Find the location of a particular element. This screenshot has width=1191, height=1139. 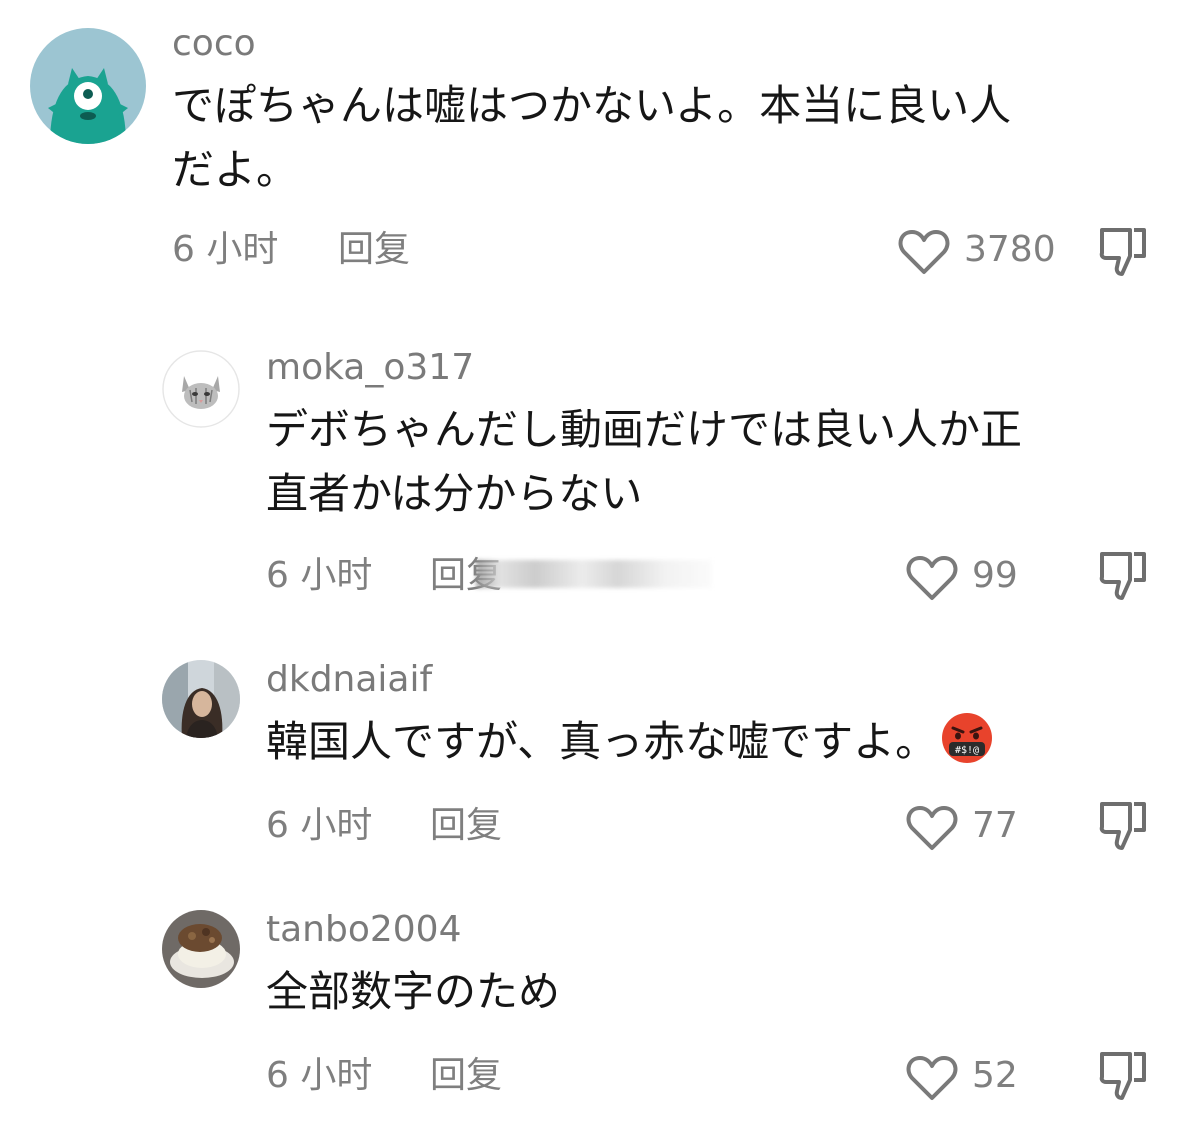

comment-text: 全部数字のため is located at coordinates (413, 991).